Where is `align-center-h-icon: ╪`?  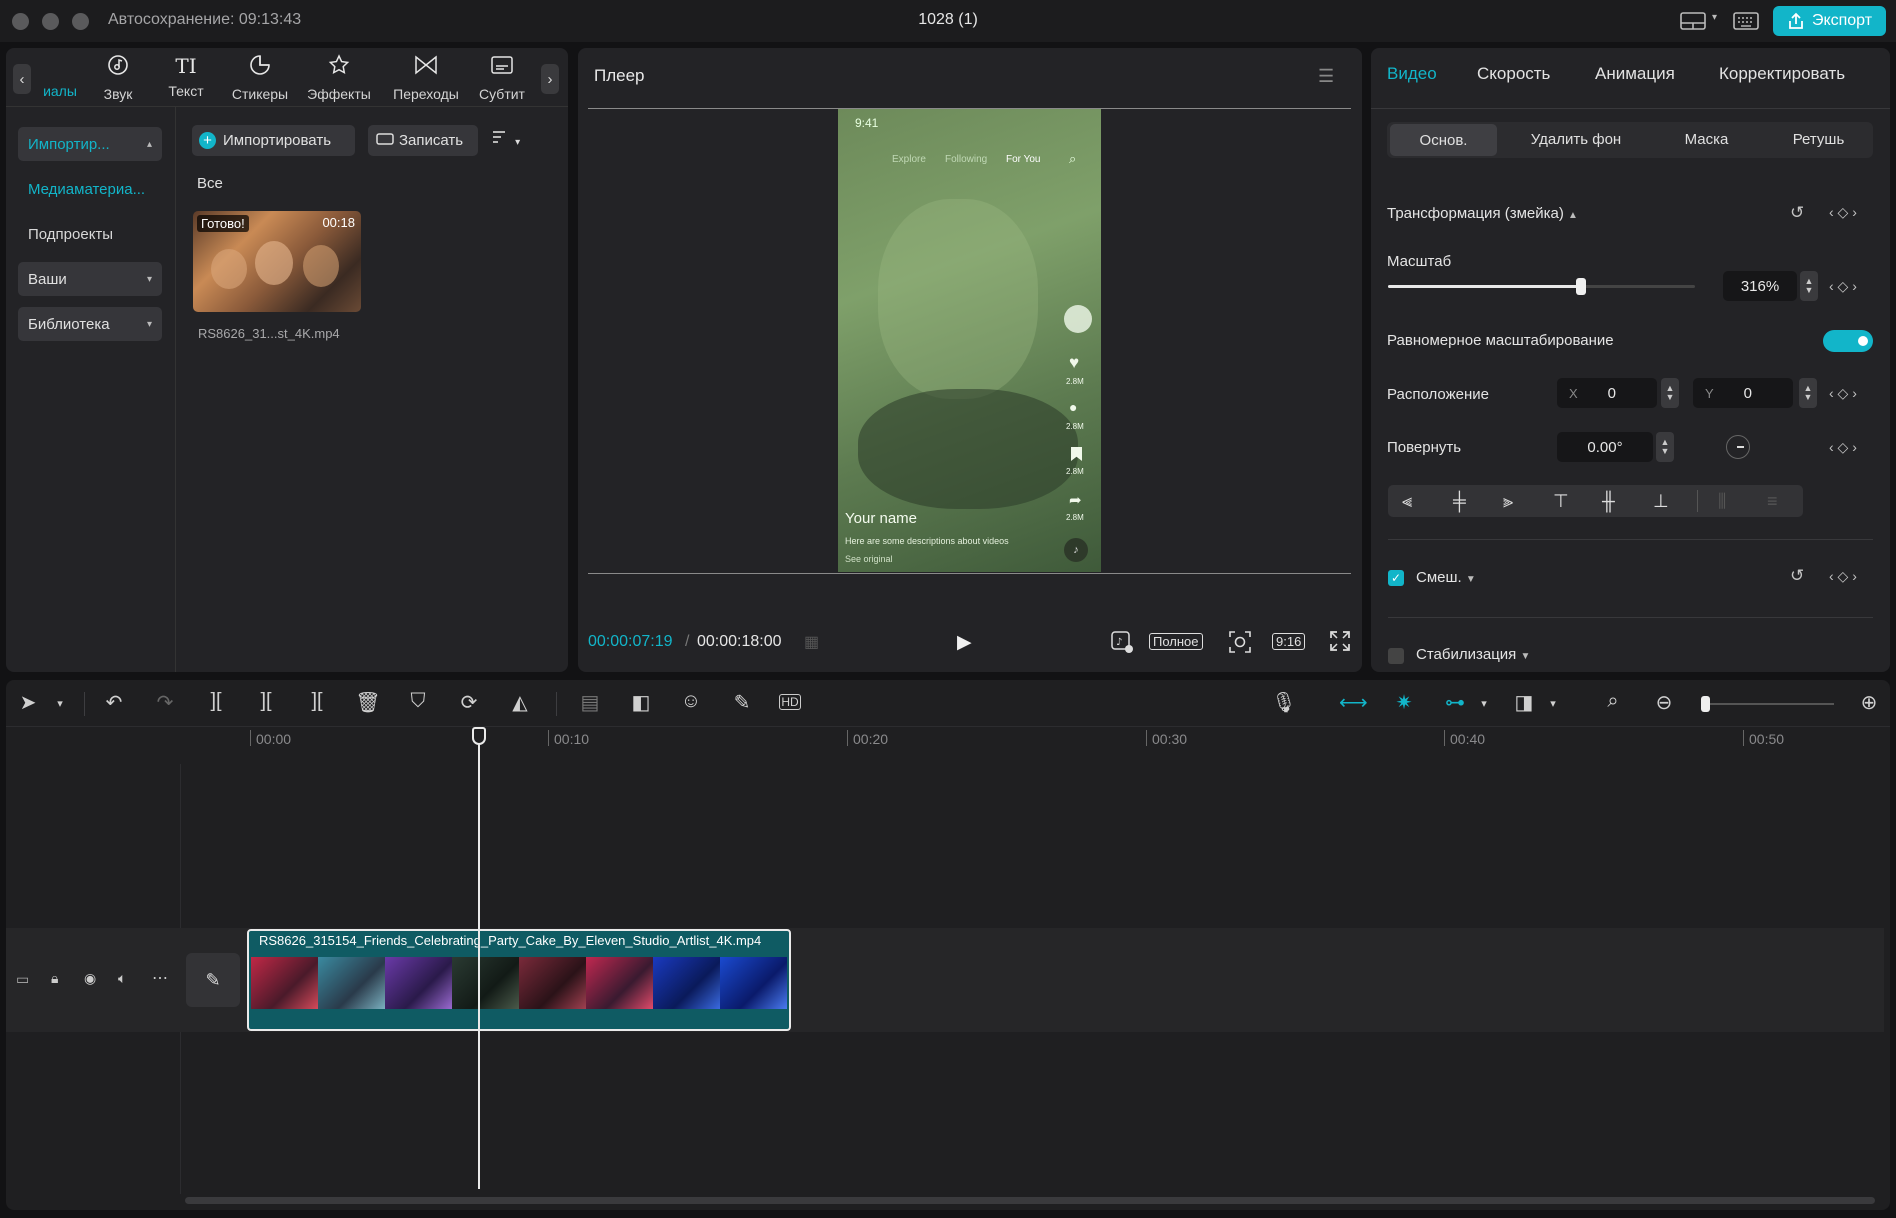
align-center-h-icon: ╪ is located at coordinates (1459, 501).